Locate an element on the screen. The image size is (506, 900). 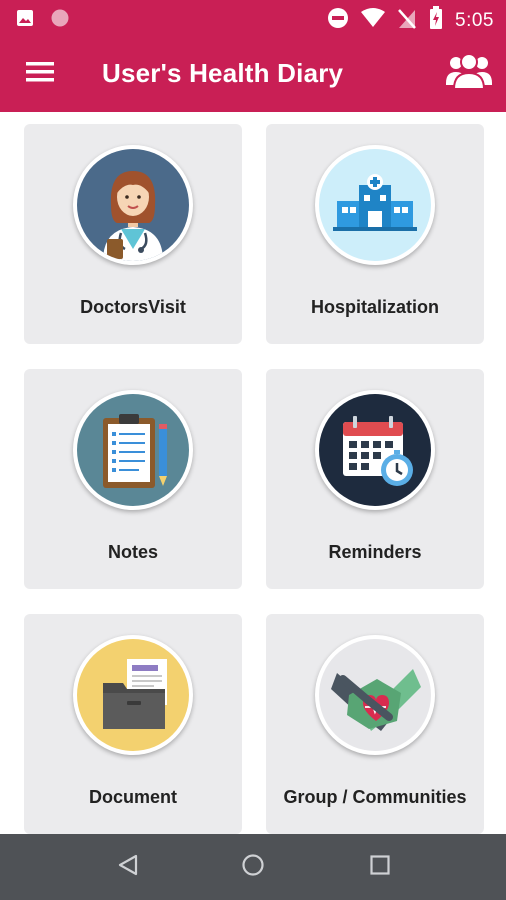
page-title: User's Health Diary is located at coordinates (223, 73).